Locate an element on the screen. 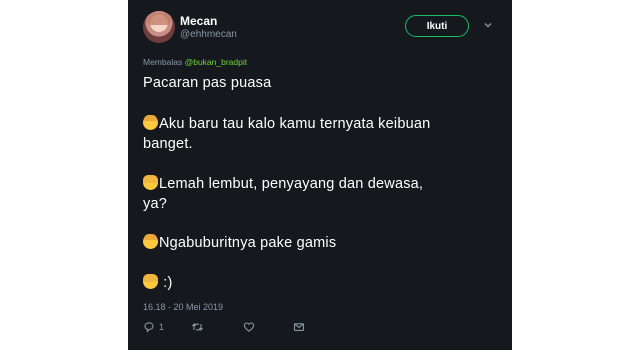 This screenshot has height=360, width=640. heart-icon is located at coordinates (249, 327).